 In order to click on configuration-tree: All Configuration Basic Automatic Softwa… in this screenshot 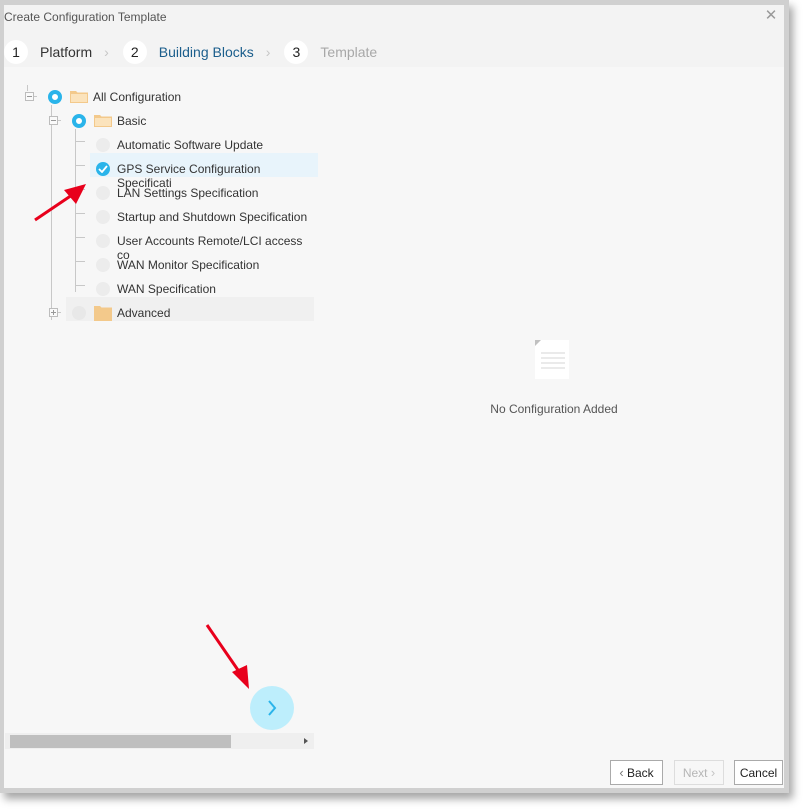, I will do `click(166, 210)`.